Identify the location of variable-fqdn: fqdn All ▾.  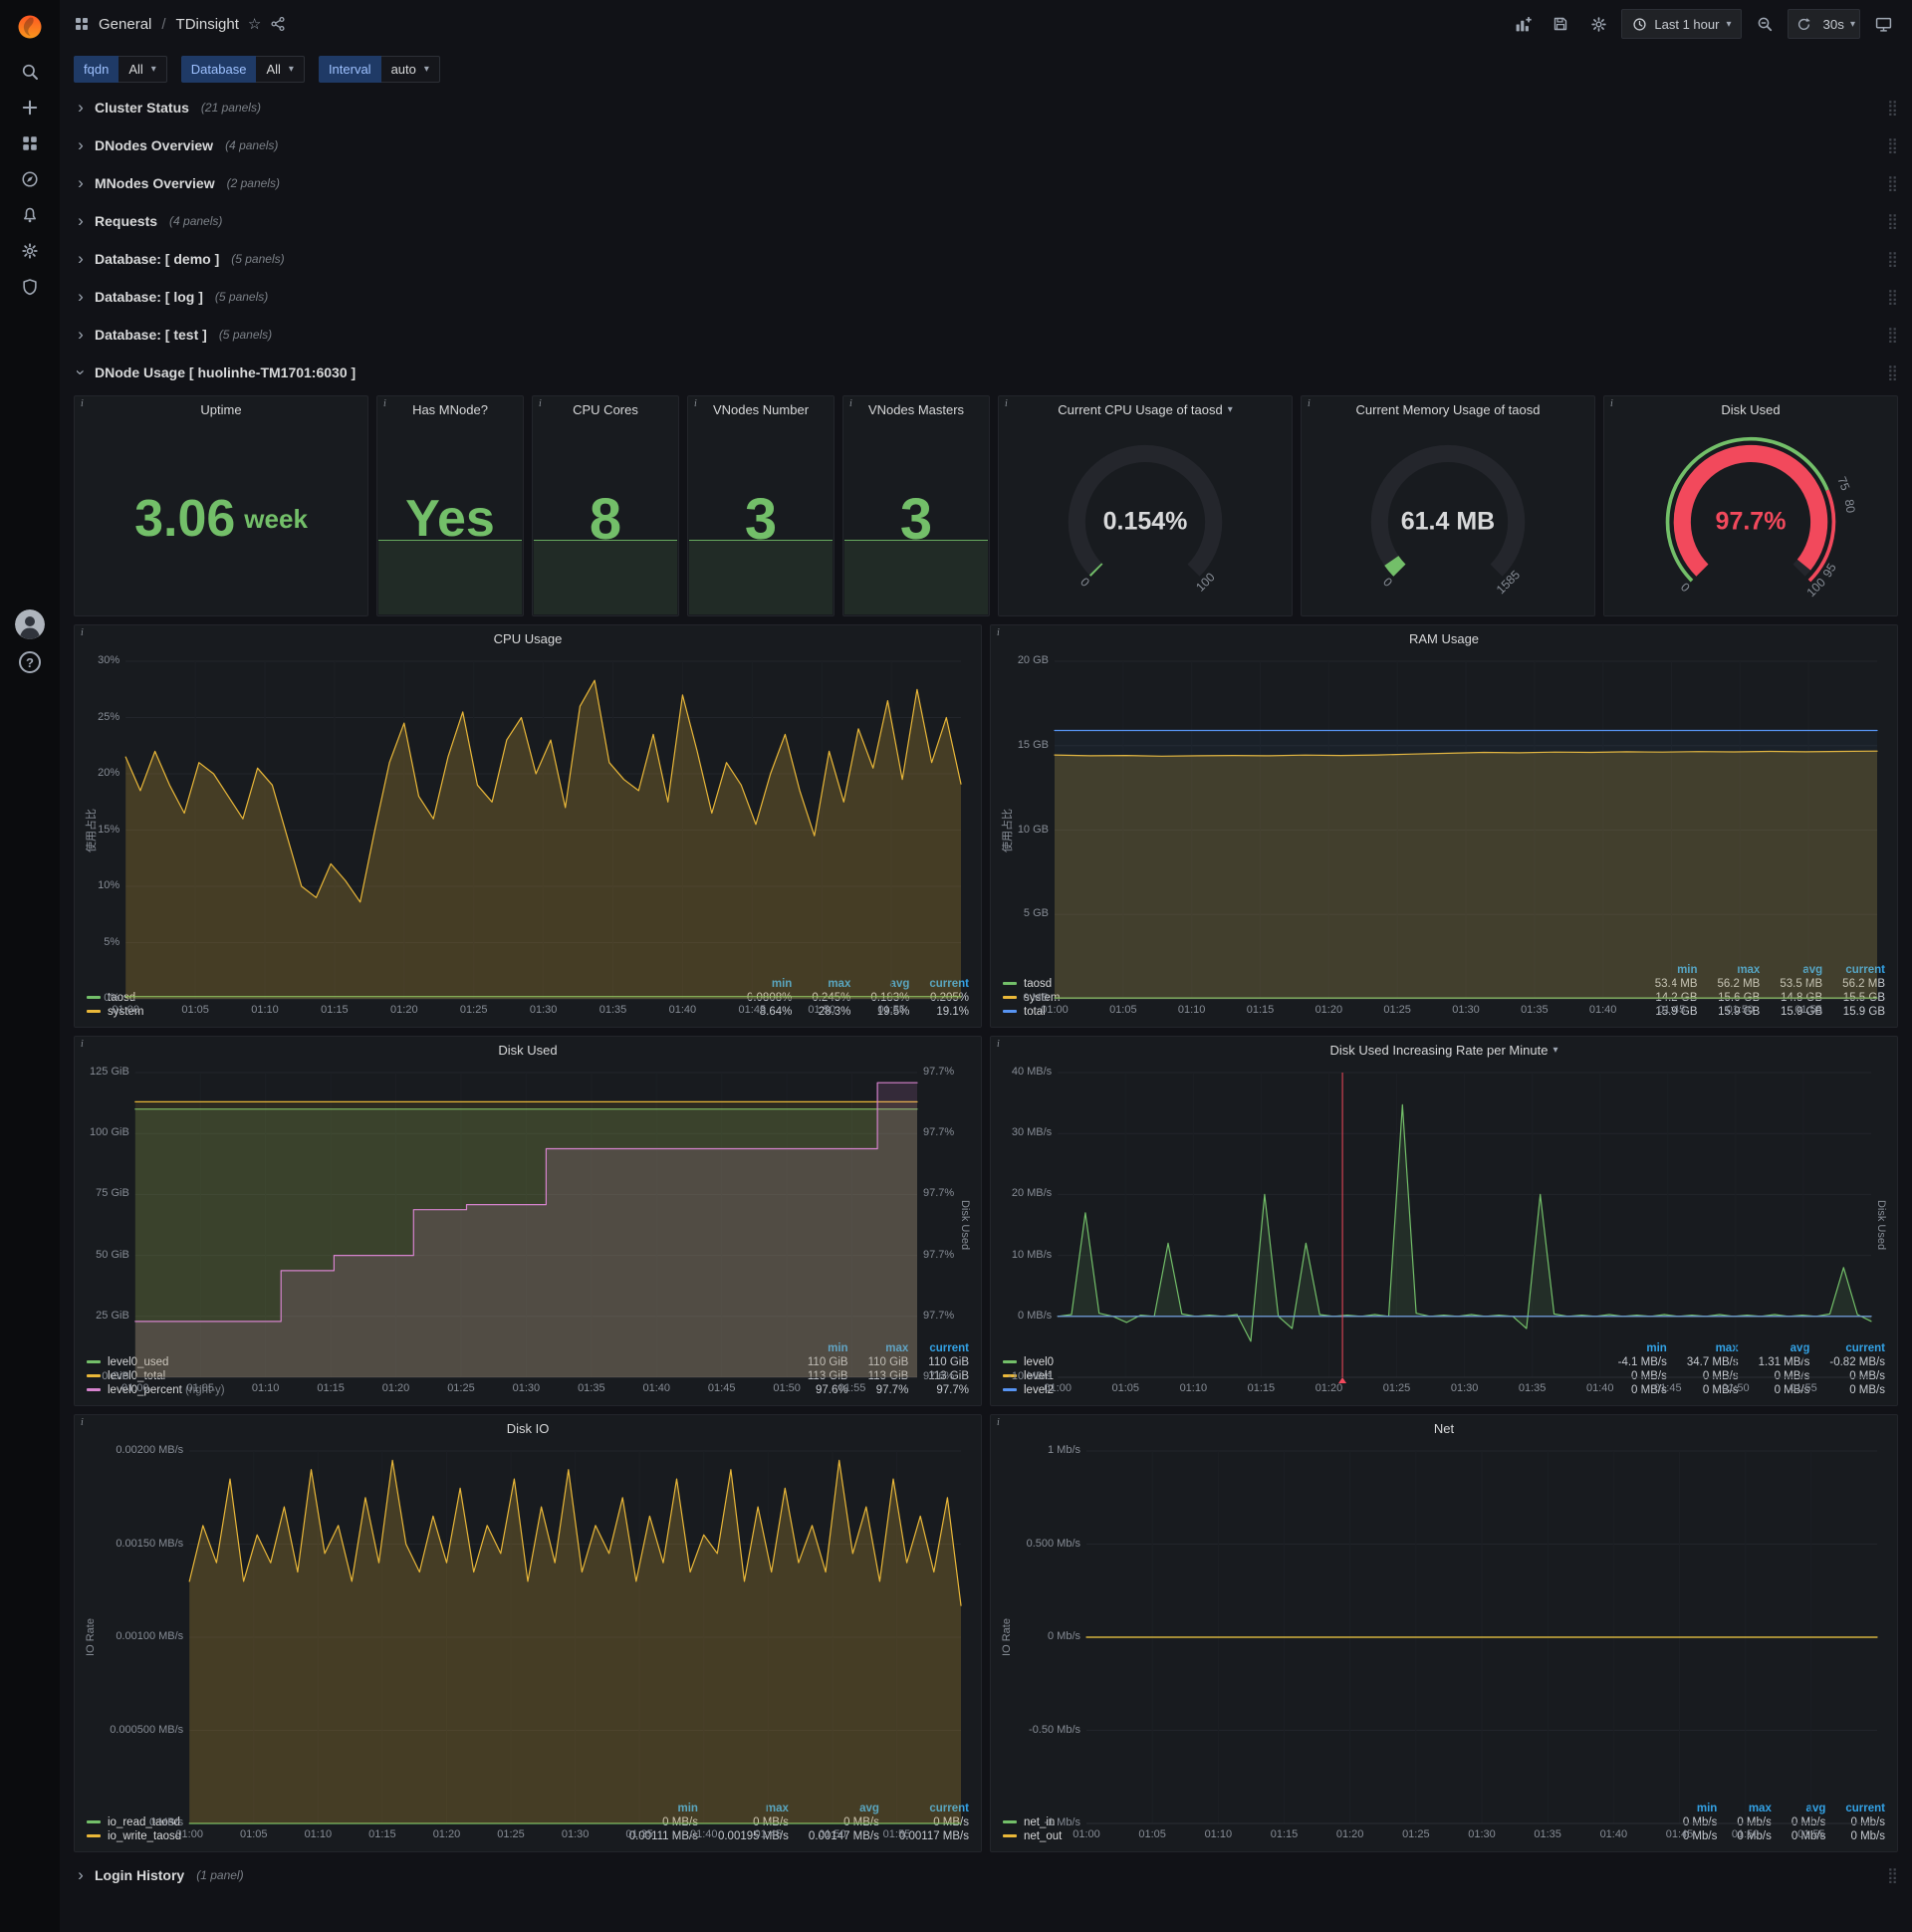
(120, 69).